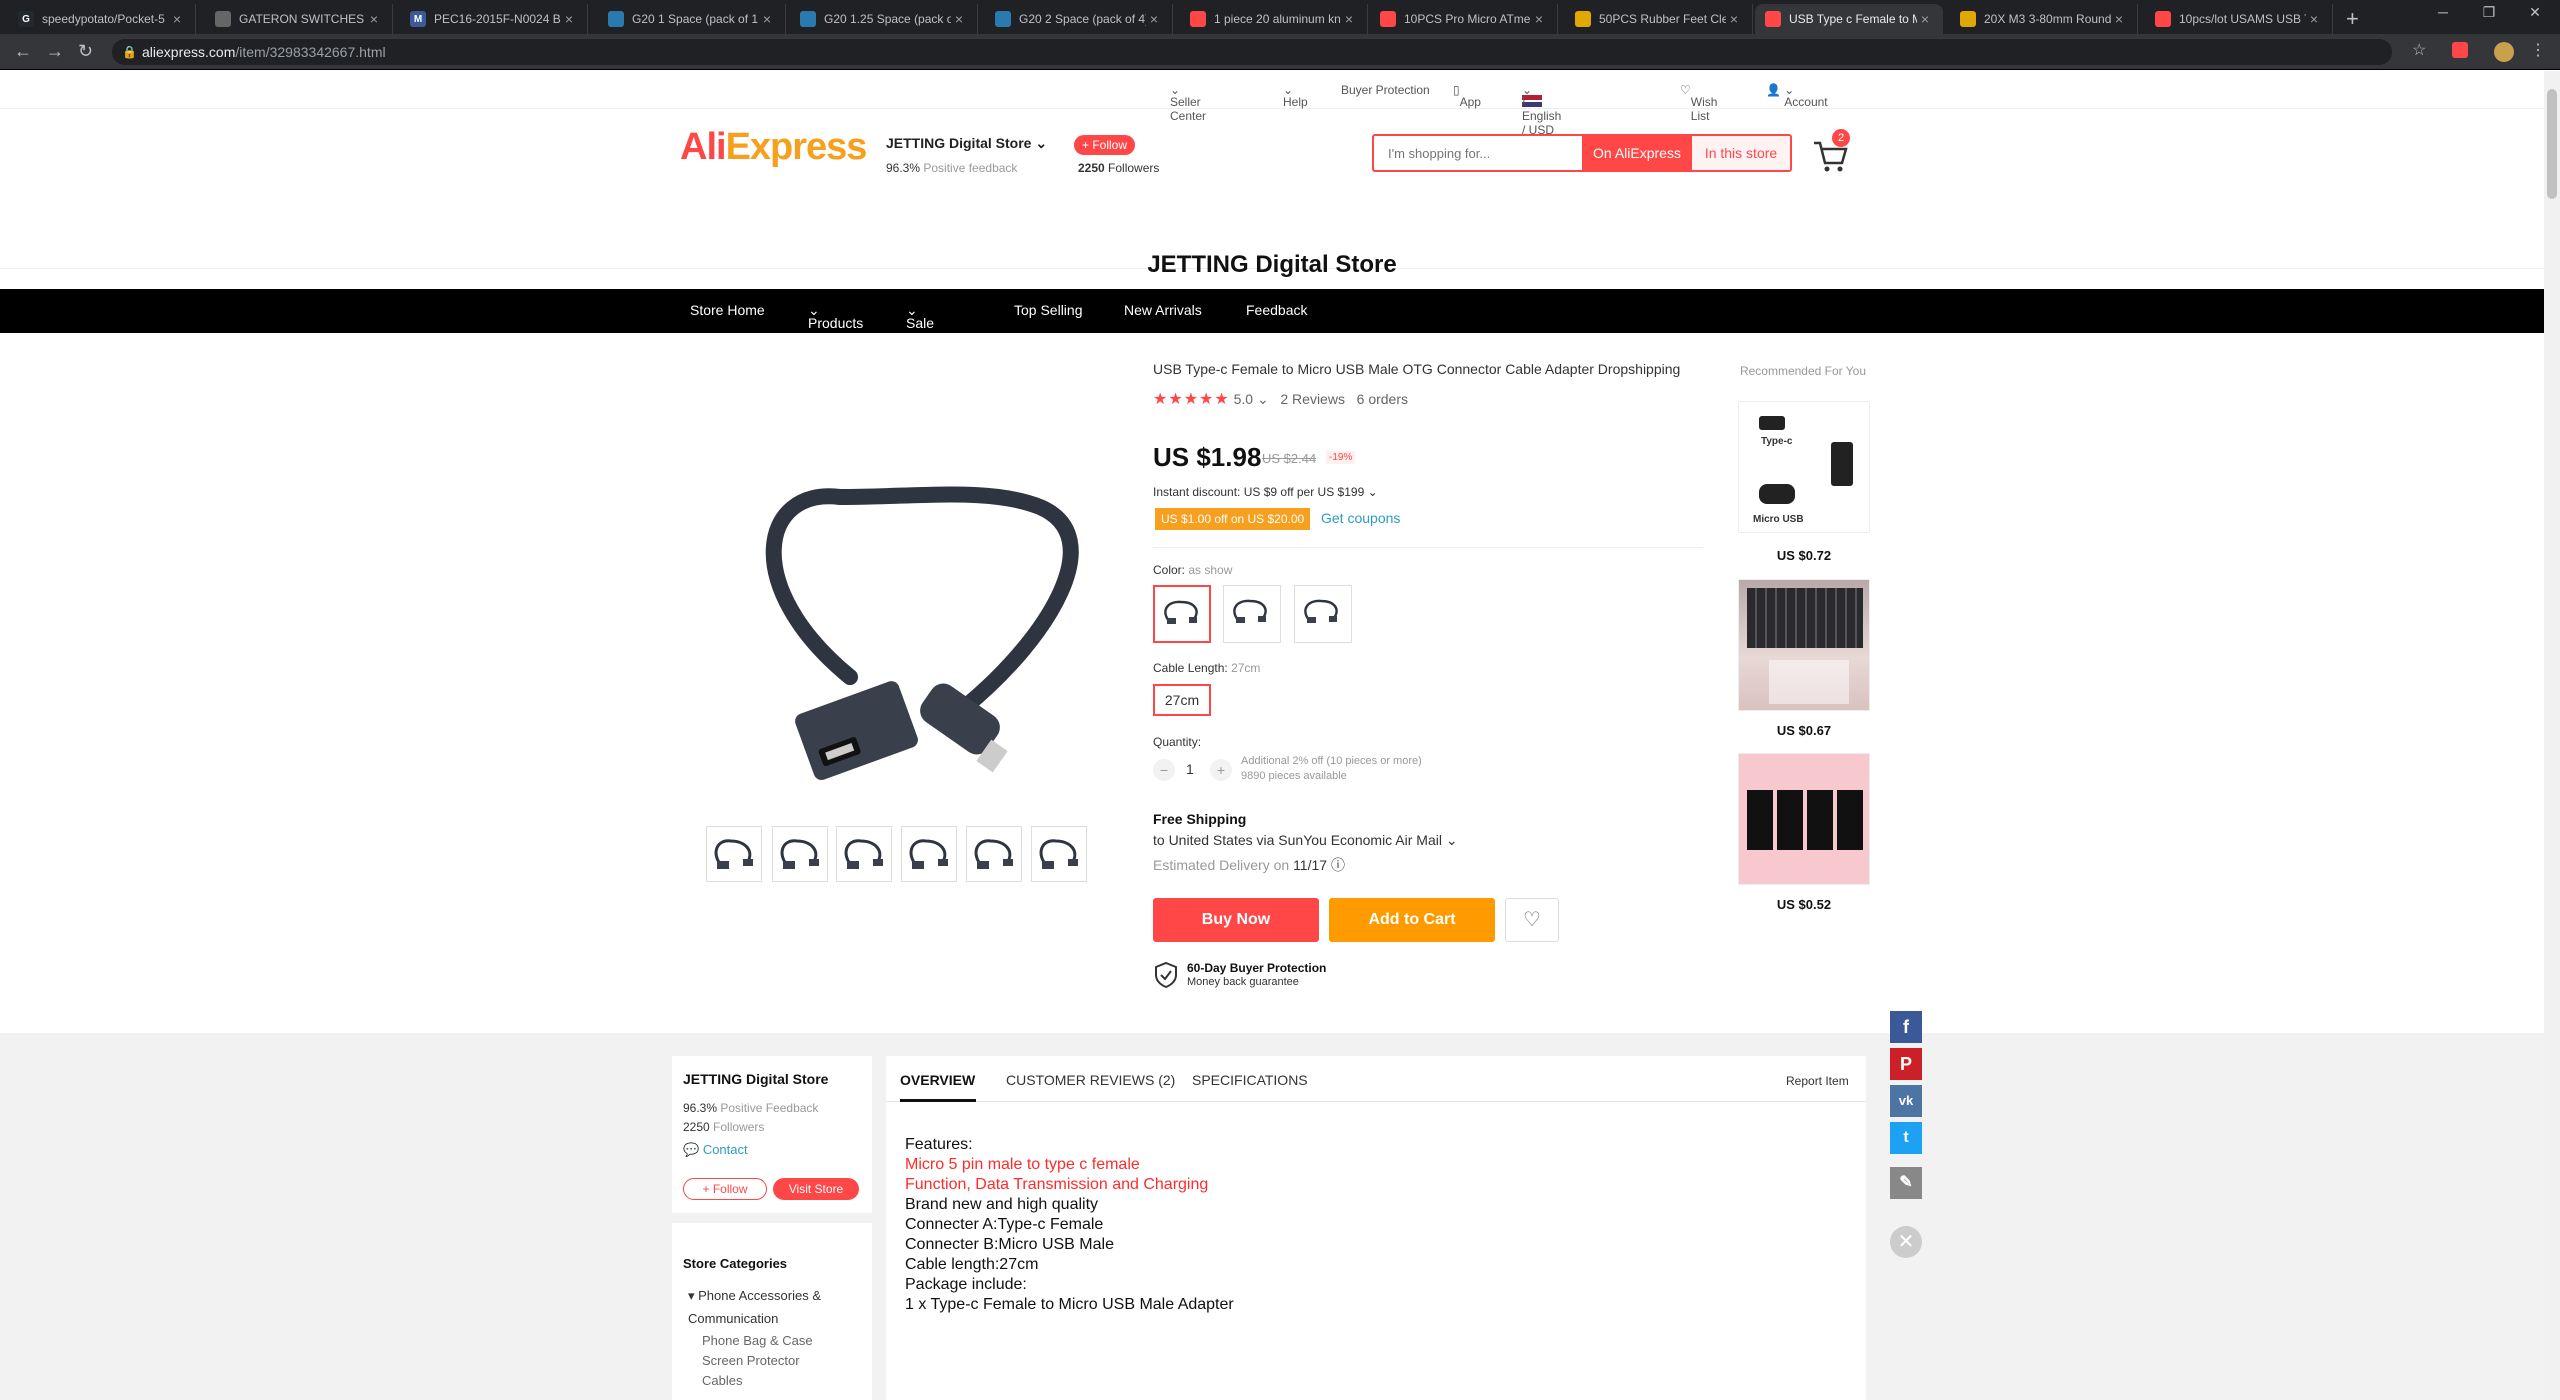 The width and height of the screenshot is (2560, 1400). Describe the element at coordinates (1541, 110) in the screenshot. I see `language-selector: / English / USD ⌄` at that location.